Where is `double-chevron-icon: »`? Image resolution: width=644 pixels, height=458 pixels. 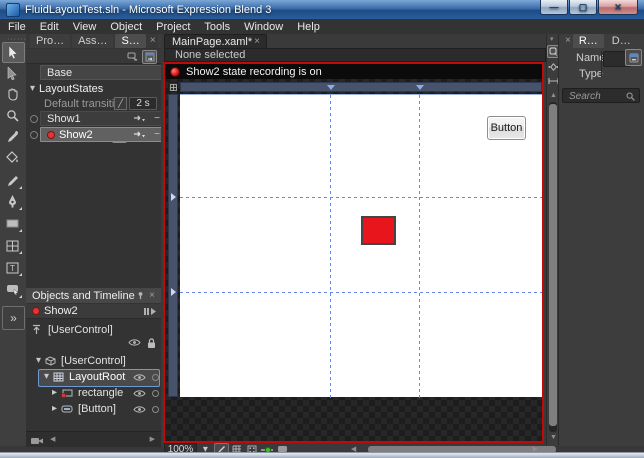
double-chevron-icon: » is located at coordinates (13, 318).